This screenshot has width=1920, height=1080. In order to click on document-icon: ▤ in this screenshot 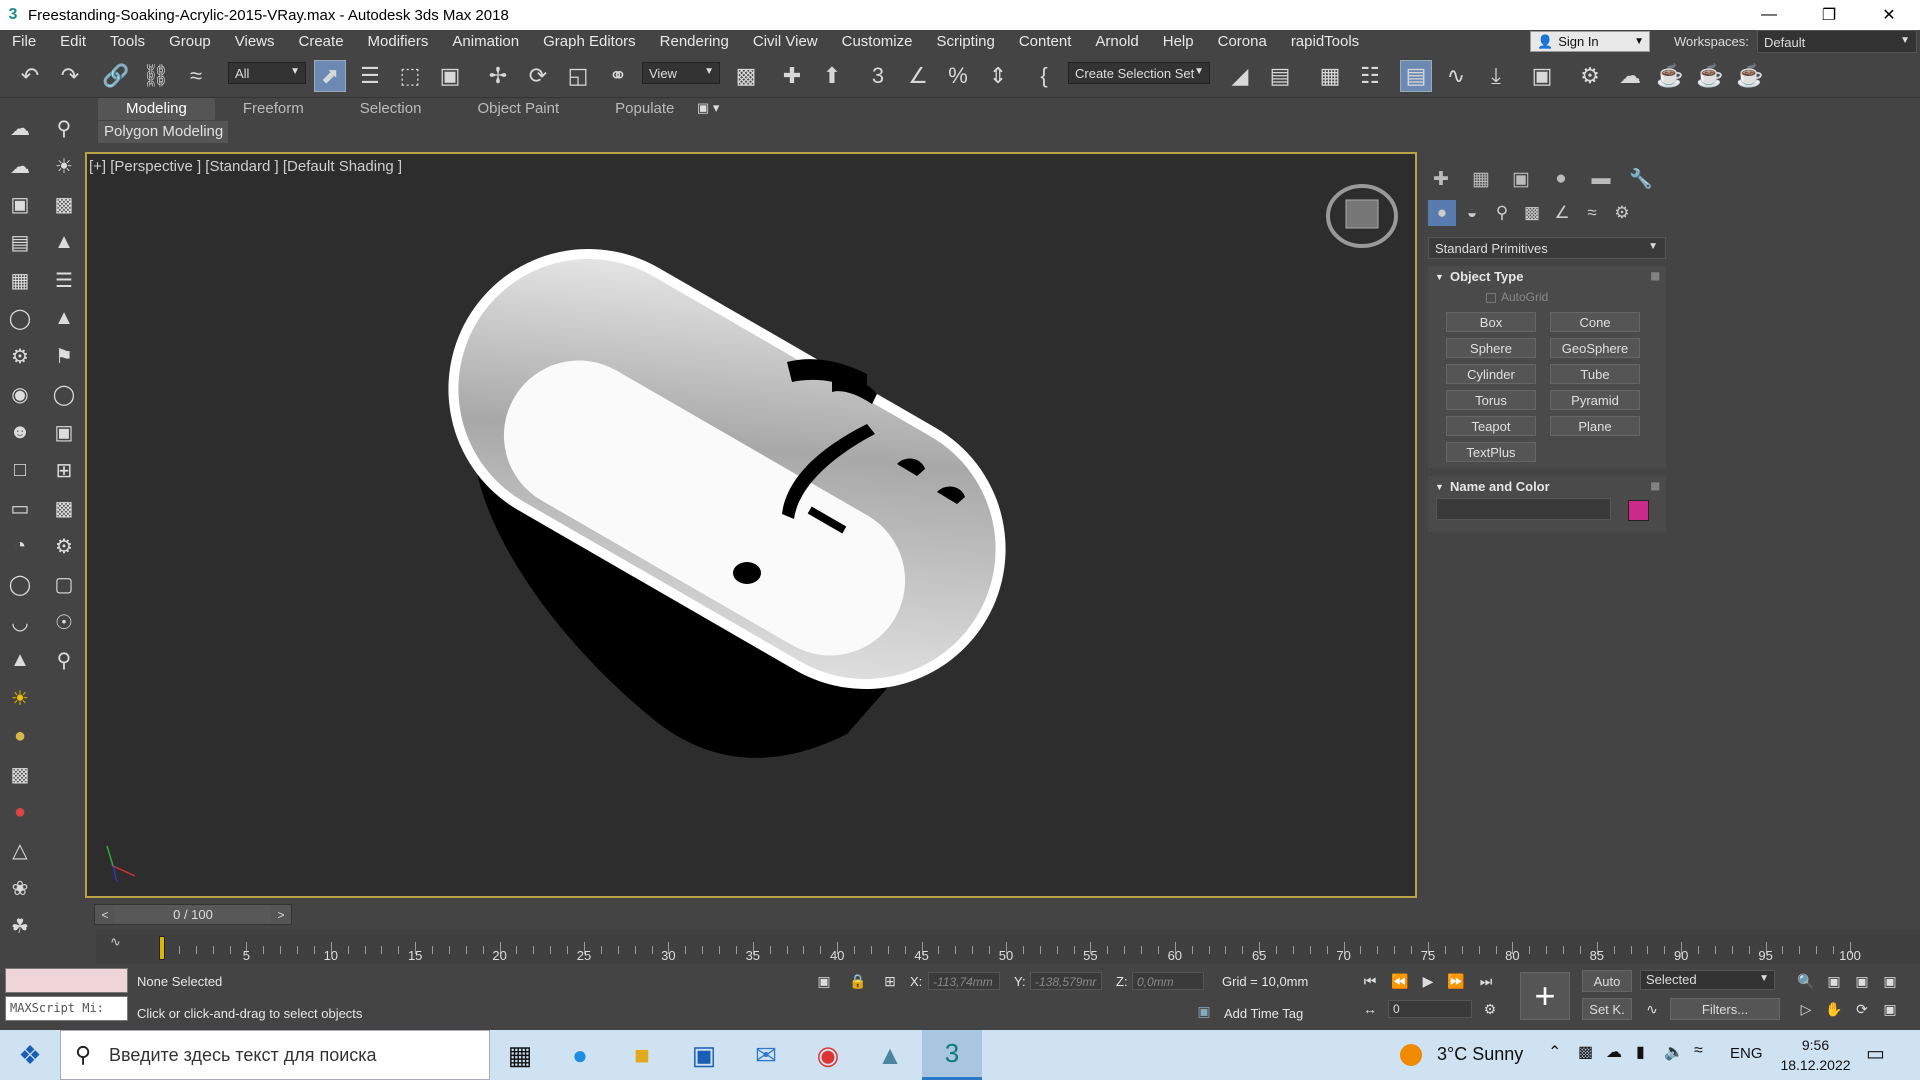, I will do `click(20, 242)`.